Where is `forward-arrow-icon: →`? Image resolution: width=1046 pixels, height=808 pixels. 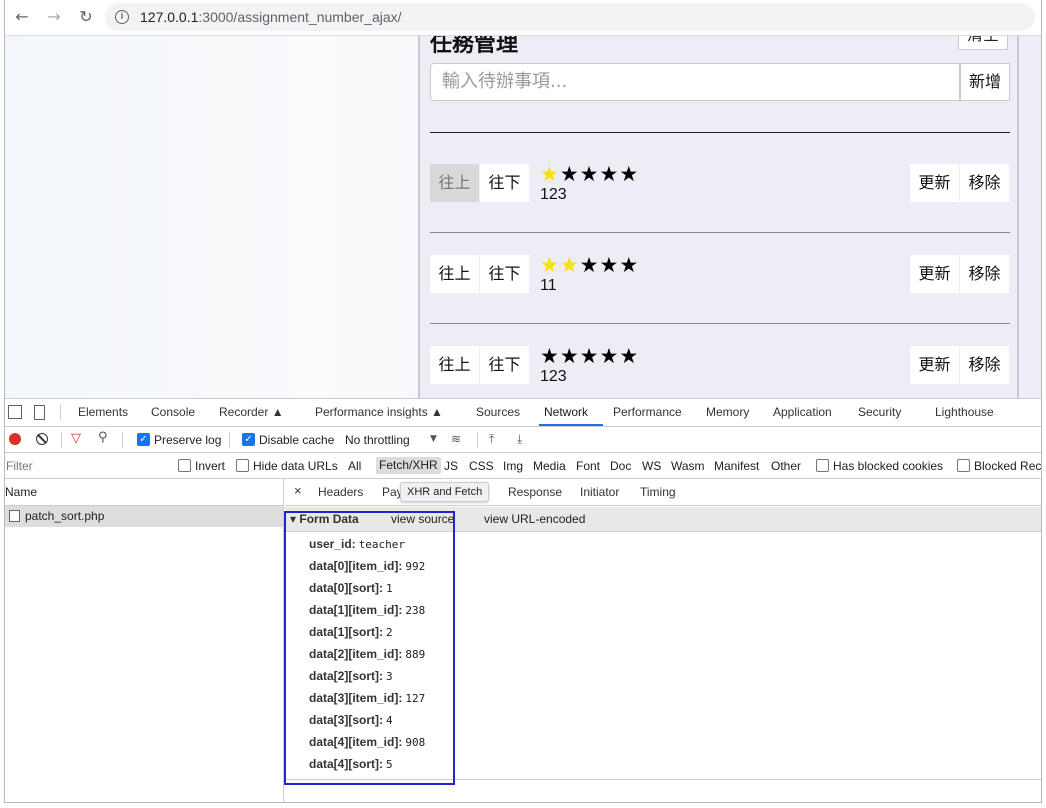
forward-arrow-icon: → is located at coordinates (54, 17).